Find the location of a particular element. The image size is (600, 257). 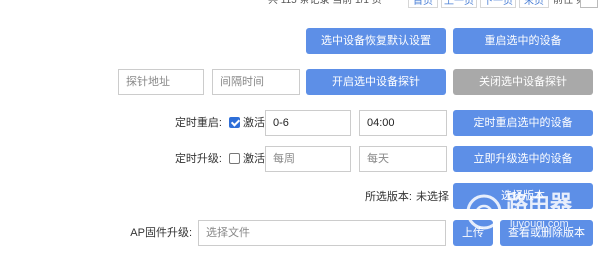

schedule-restart-button: 定时重启选中的设备 is located at coordinates (523, 123).